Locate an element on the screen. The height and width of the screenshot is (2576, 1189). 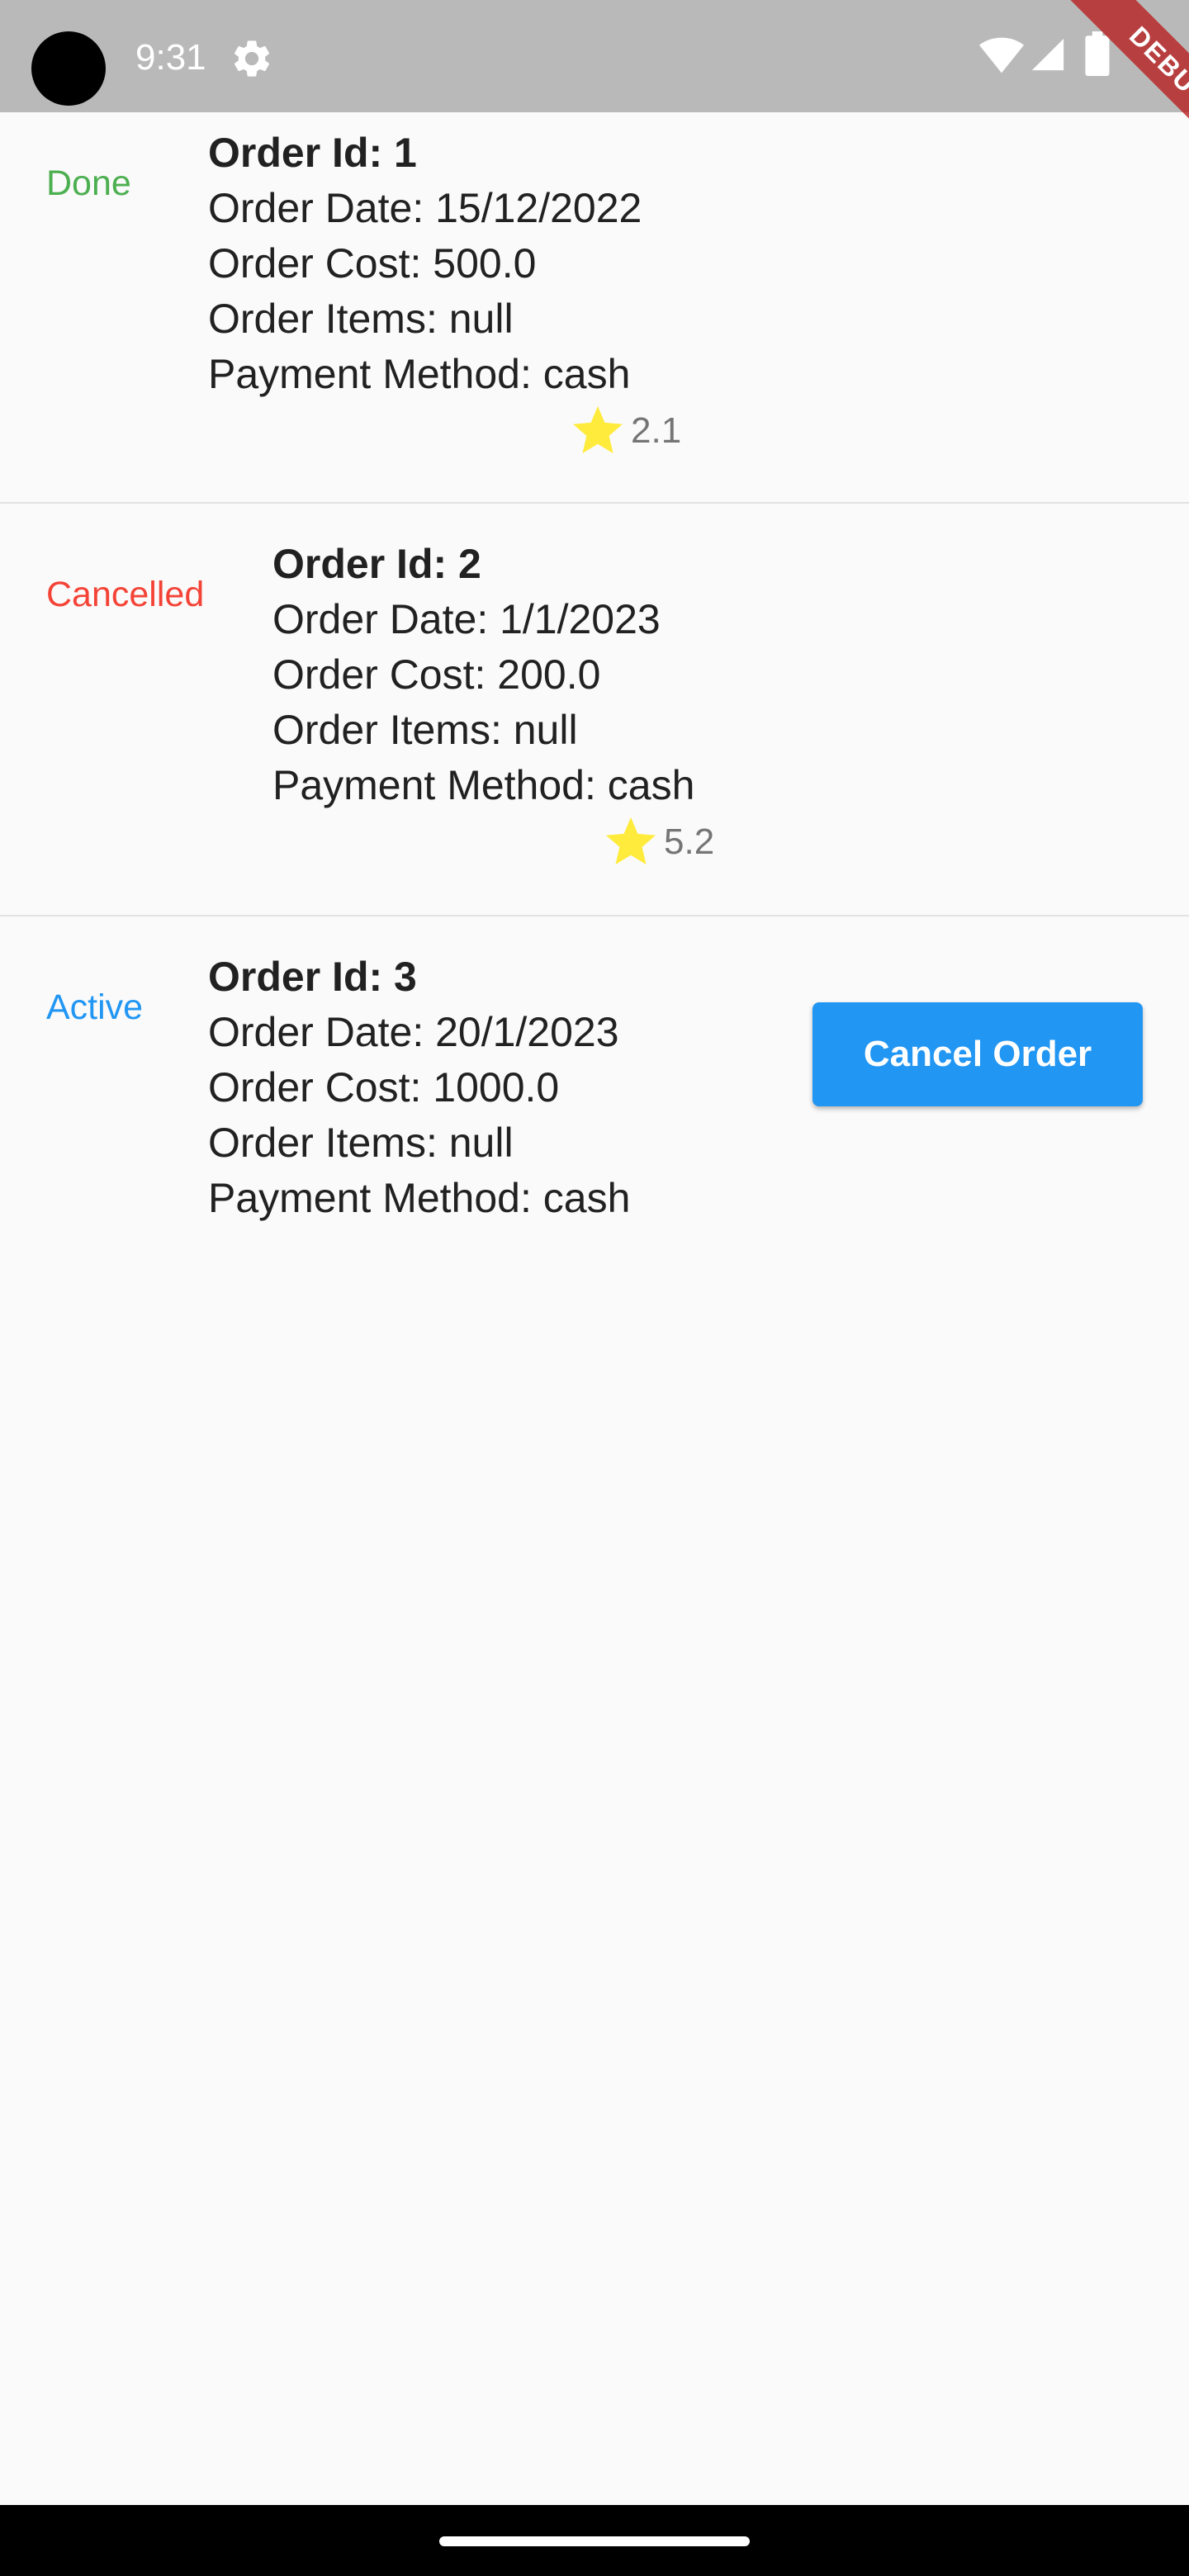
rating-value: 5.2 is located at coordinates (689, 842).